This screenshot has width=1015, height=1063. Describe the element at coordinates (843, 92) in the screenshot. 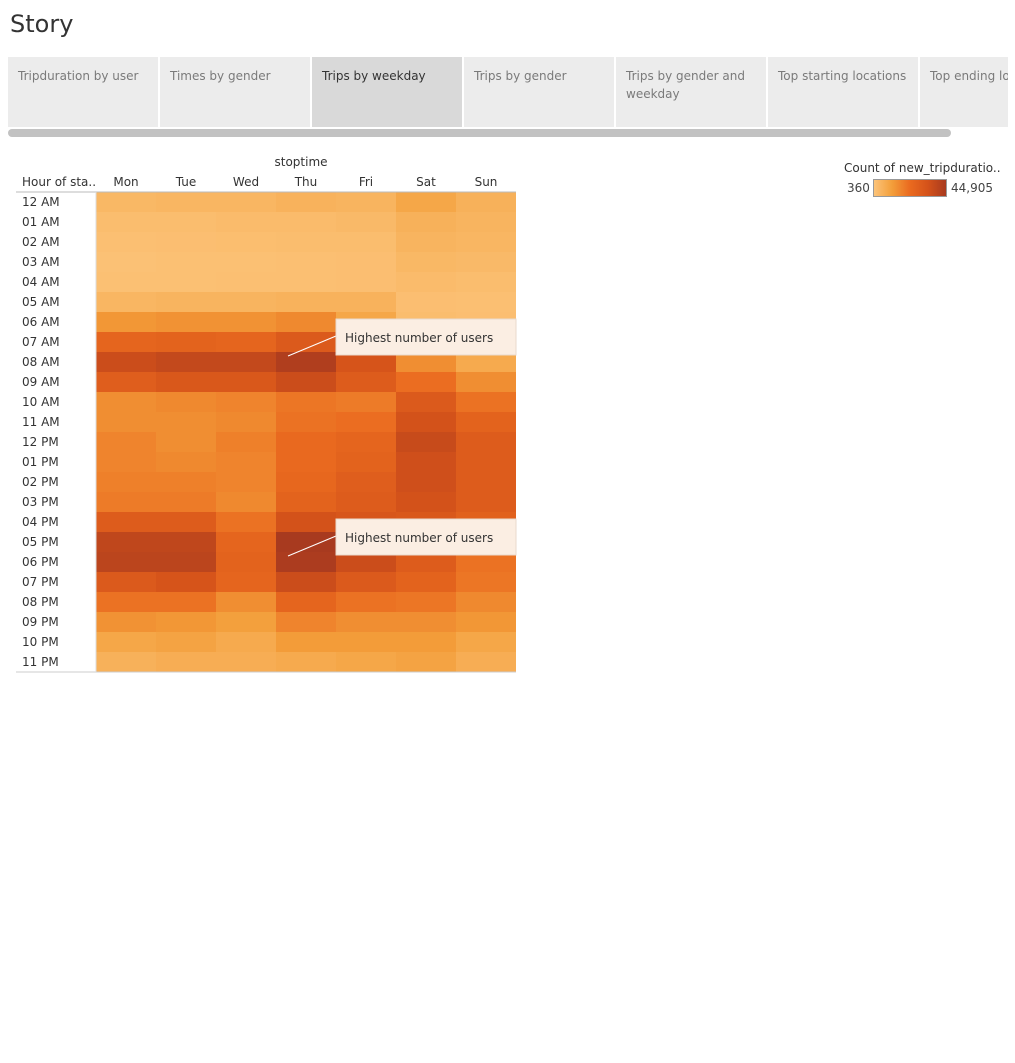

I see `story-point-tab-6: Top starting locations` at that location.